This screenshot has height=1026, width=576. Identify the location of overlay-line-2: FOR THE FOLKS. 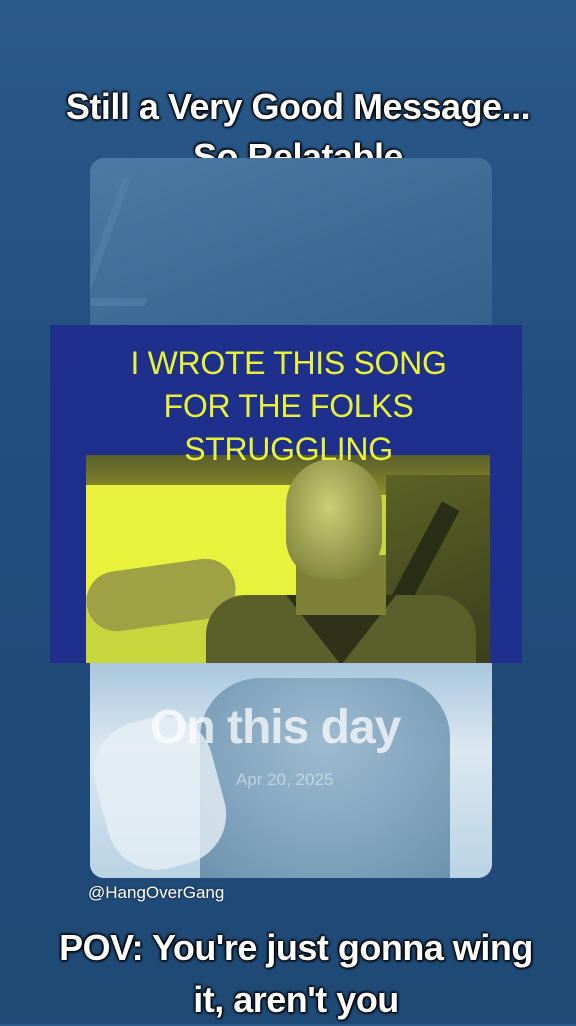
(288, 406).